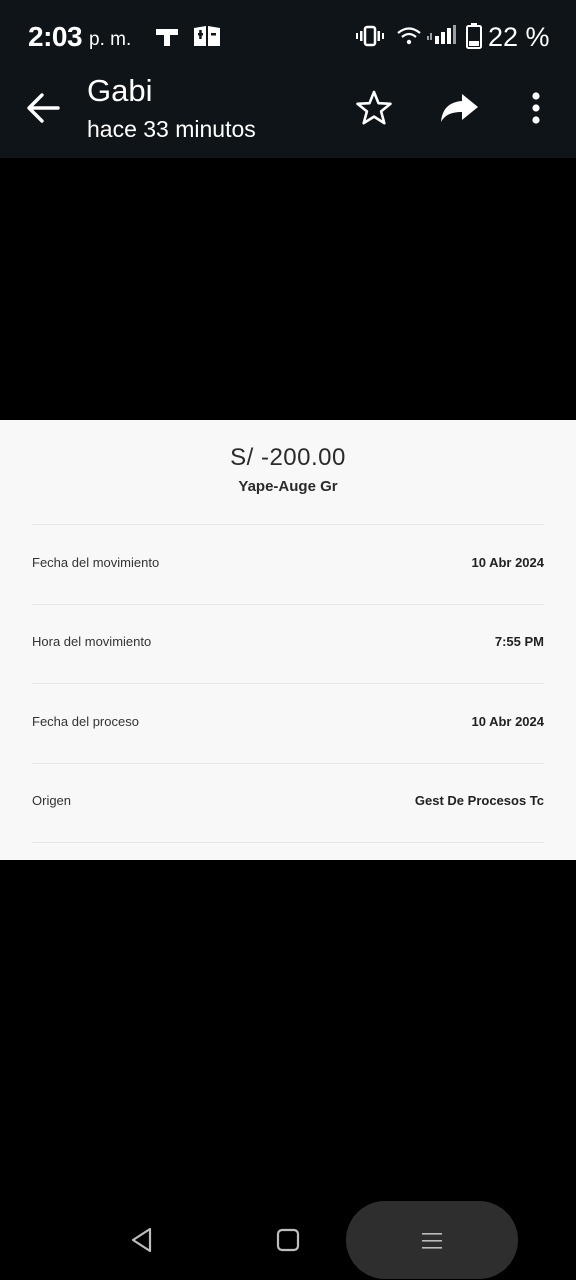 This screenshot has width=576, height=1280. What do you see at coordinates (507, 721) in the screenshot?
I see `value-fecha-proceso: 10 Abr 2024` at bounding box center [507, 721].